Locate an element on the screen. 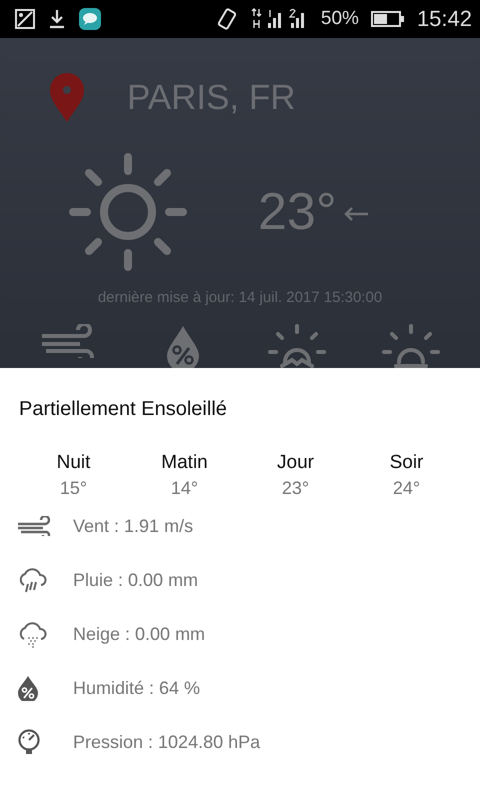 The height and width of the screenshot is (800, 480). period-label: Nuit is located at coordinates (73, 463).